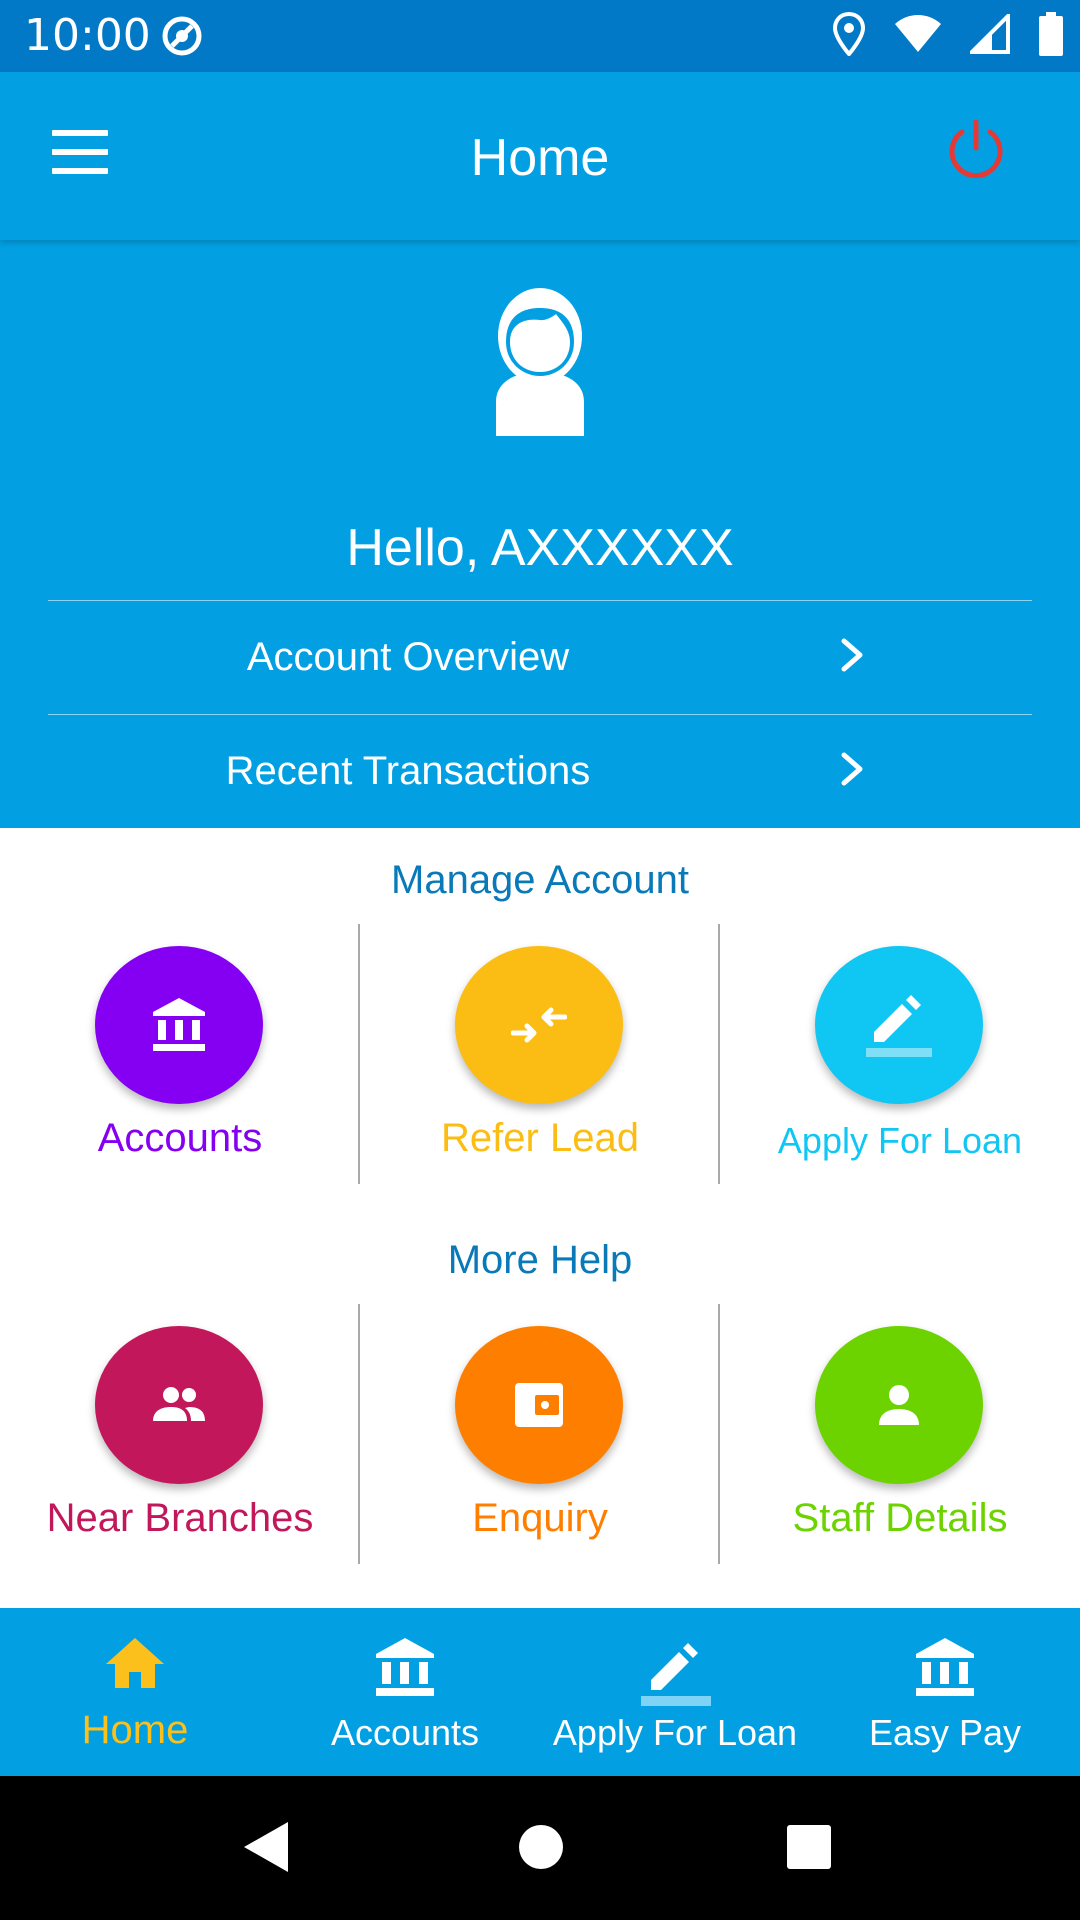 The image size is (1080, 1920). I want to click on manage-account-grid: Accounts Refer Lead Apply For Loan, so click(540, 1054).